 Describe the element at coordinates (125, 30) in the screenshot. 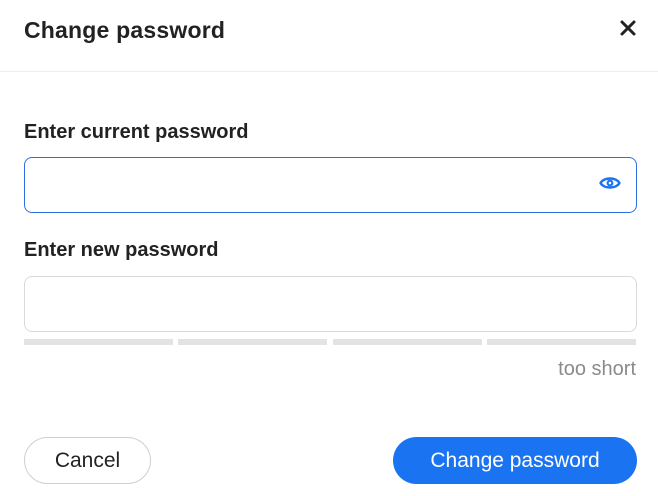

I see `dialog-title: Change password` at that location.